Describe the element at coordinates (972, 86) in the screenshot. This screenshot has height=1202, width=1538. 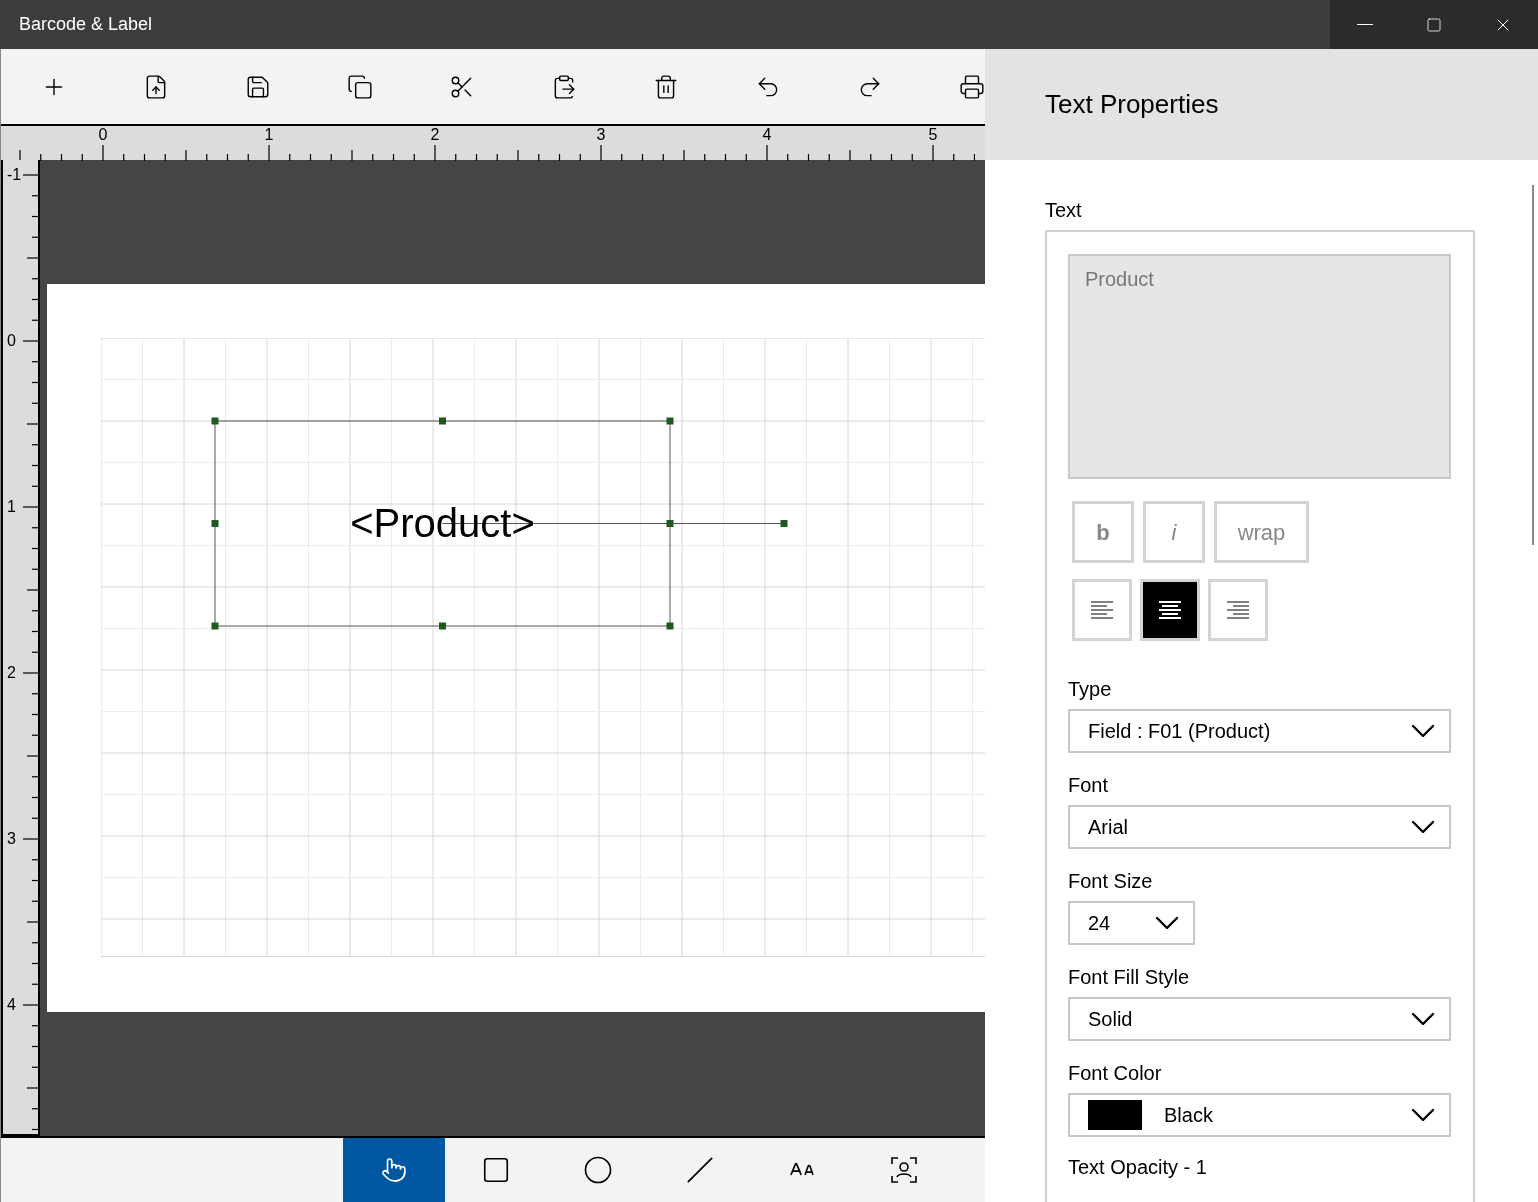
I see `printer-icon` at that location.